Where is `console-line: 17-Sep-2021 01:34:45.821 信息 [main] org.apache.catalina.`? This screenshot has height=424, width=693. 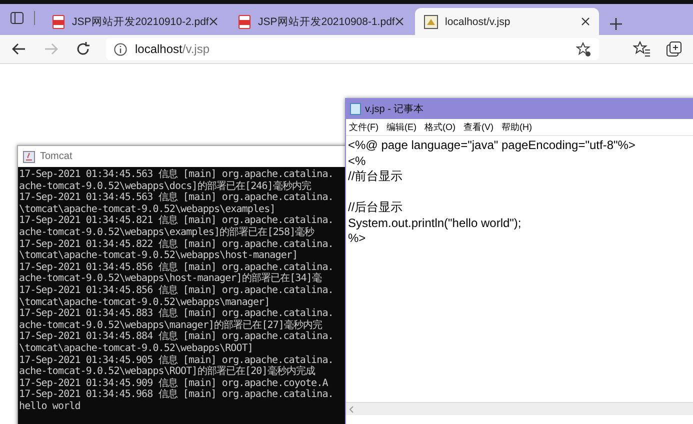 console-line: 17-Sep-2021 01:34:45.821 信息 [main] org.apache.catalina. is located at coordinates (176, 220).